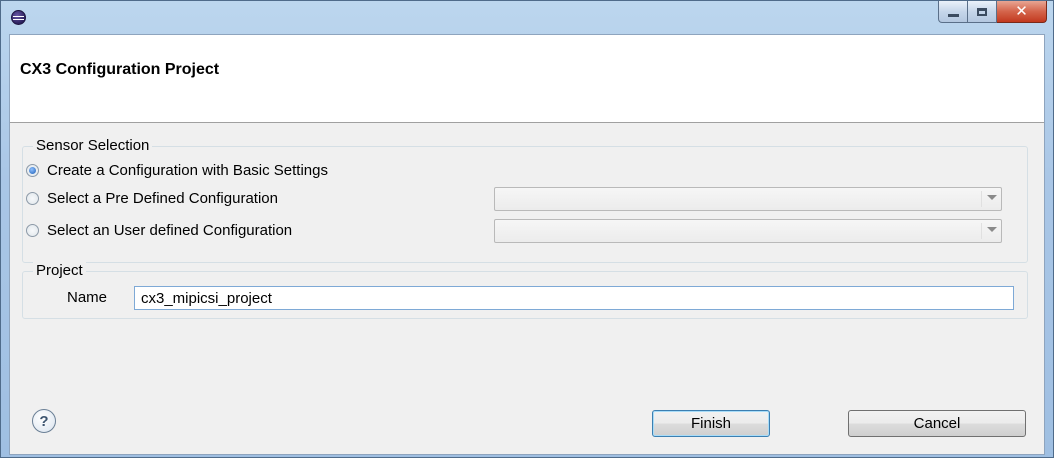 The height and width of the screenshot is (458, 1054). What do you see at coordinates (937, 423) in the screenshot?
I see `cancel-button: Cancel` at bounding box center [937, 423].